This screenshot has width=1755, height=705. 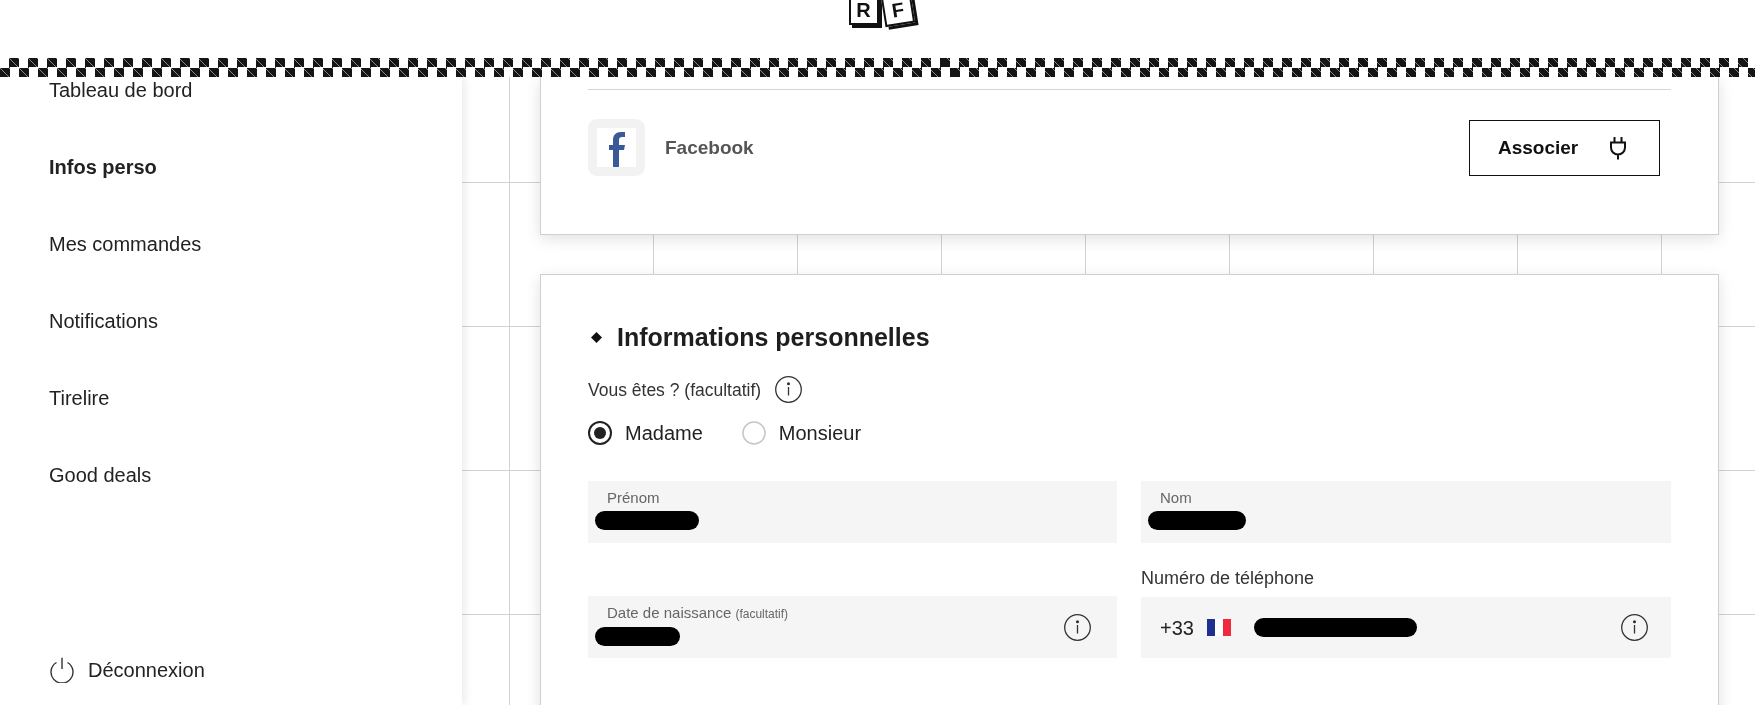 What do you see at coordinates (852, 512) in the screenshot?
I see `text-field: Prénom` at bounding box center [852, 512].